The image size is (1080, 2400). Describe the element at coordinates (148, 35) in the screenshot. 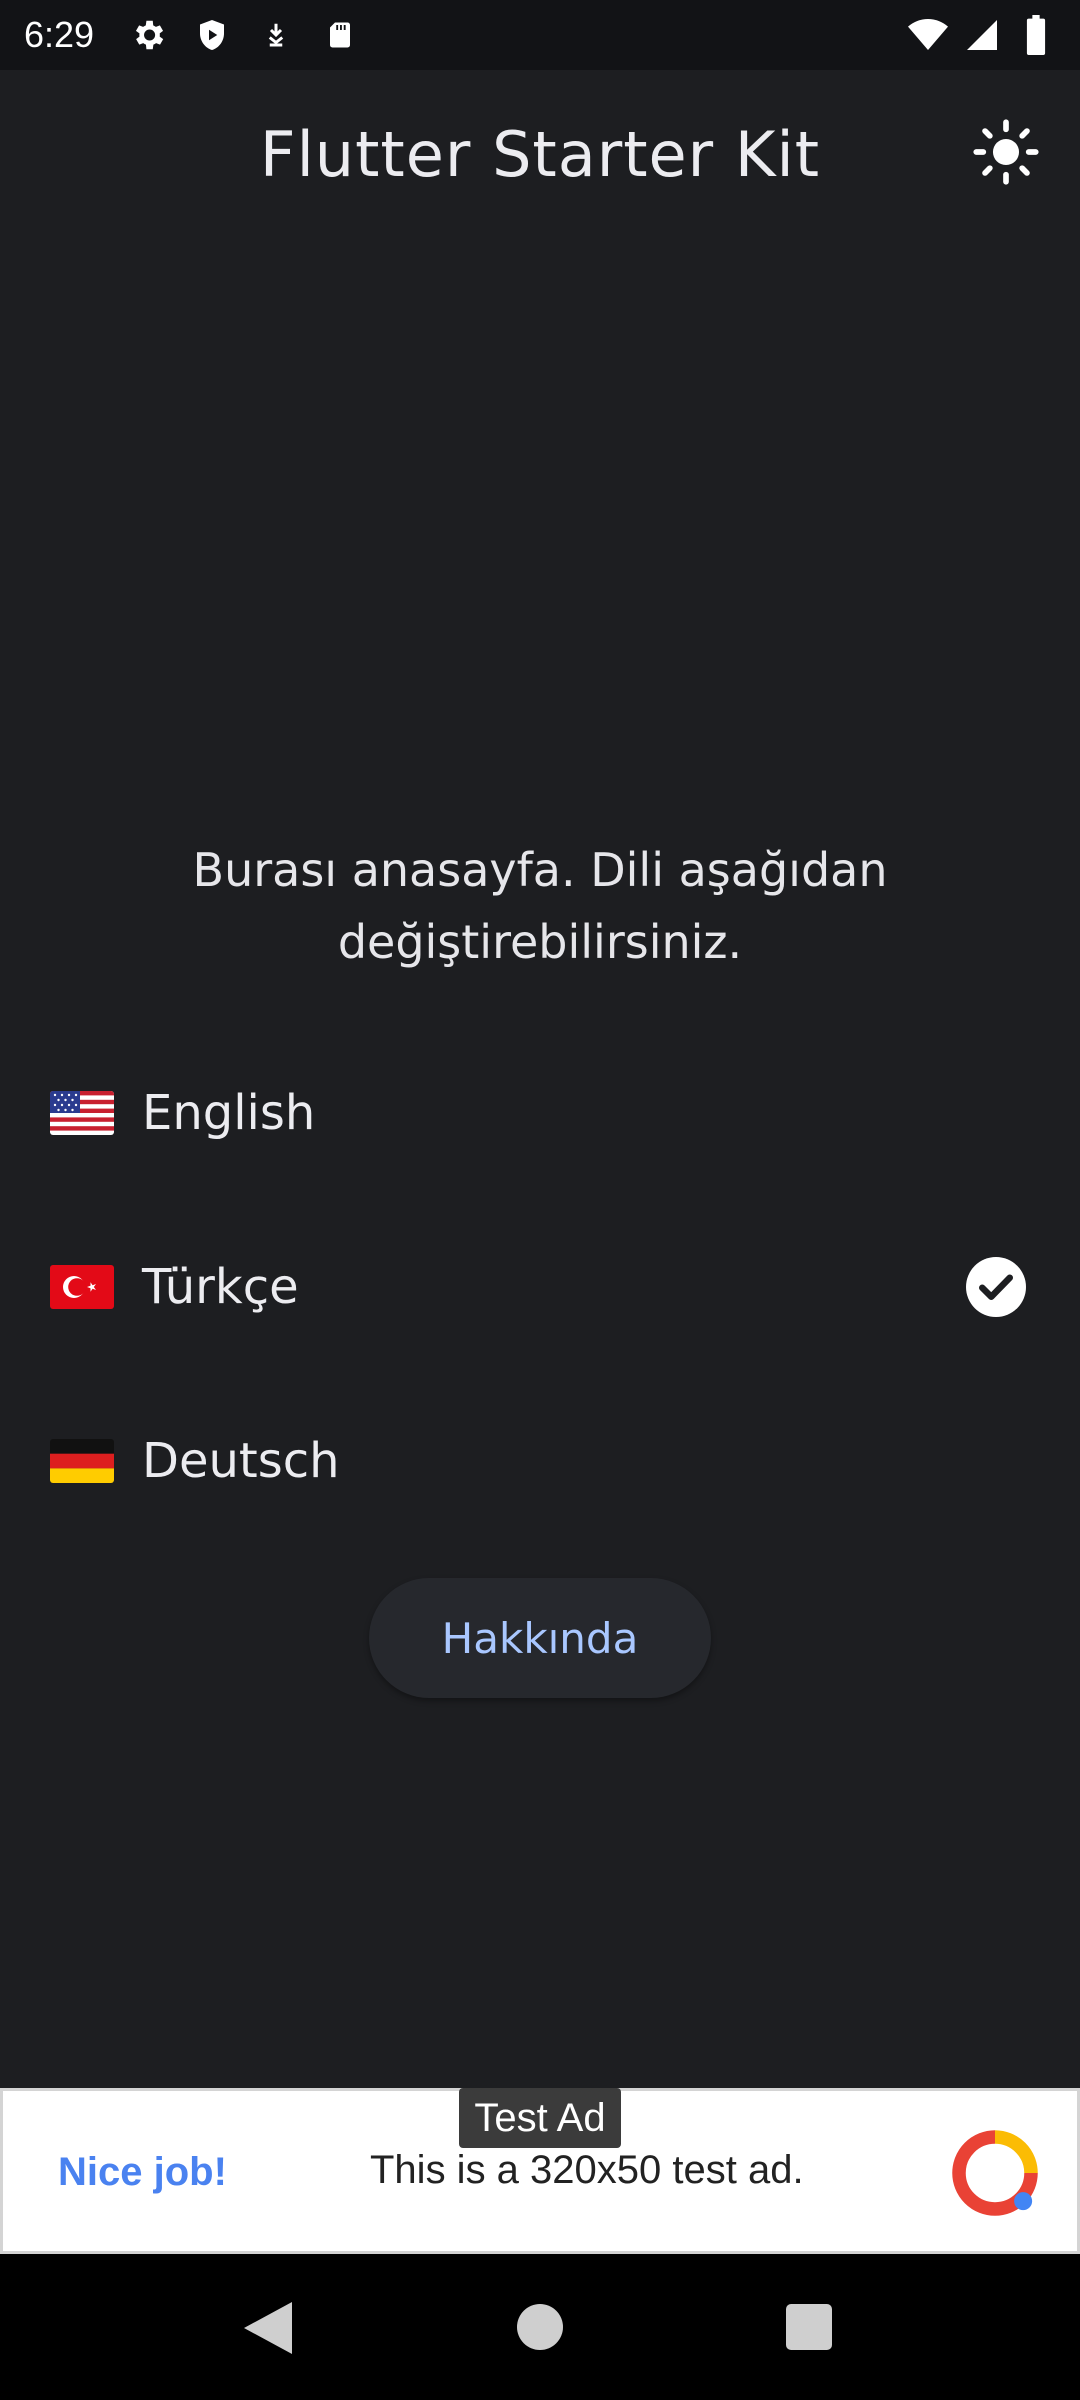

I see `settings-icon` at that location.